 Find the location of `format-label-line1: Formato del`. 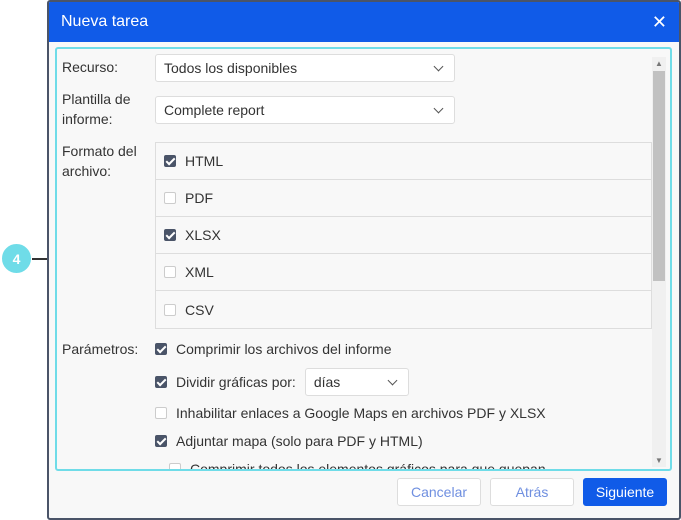

format-label-line1: Formato del is located at coordinates (99, 151).